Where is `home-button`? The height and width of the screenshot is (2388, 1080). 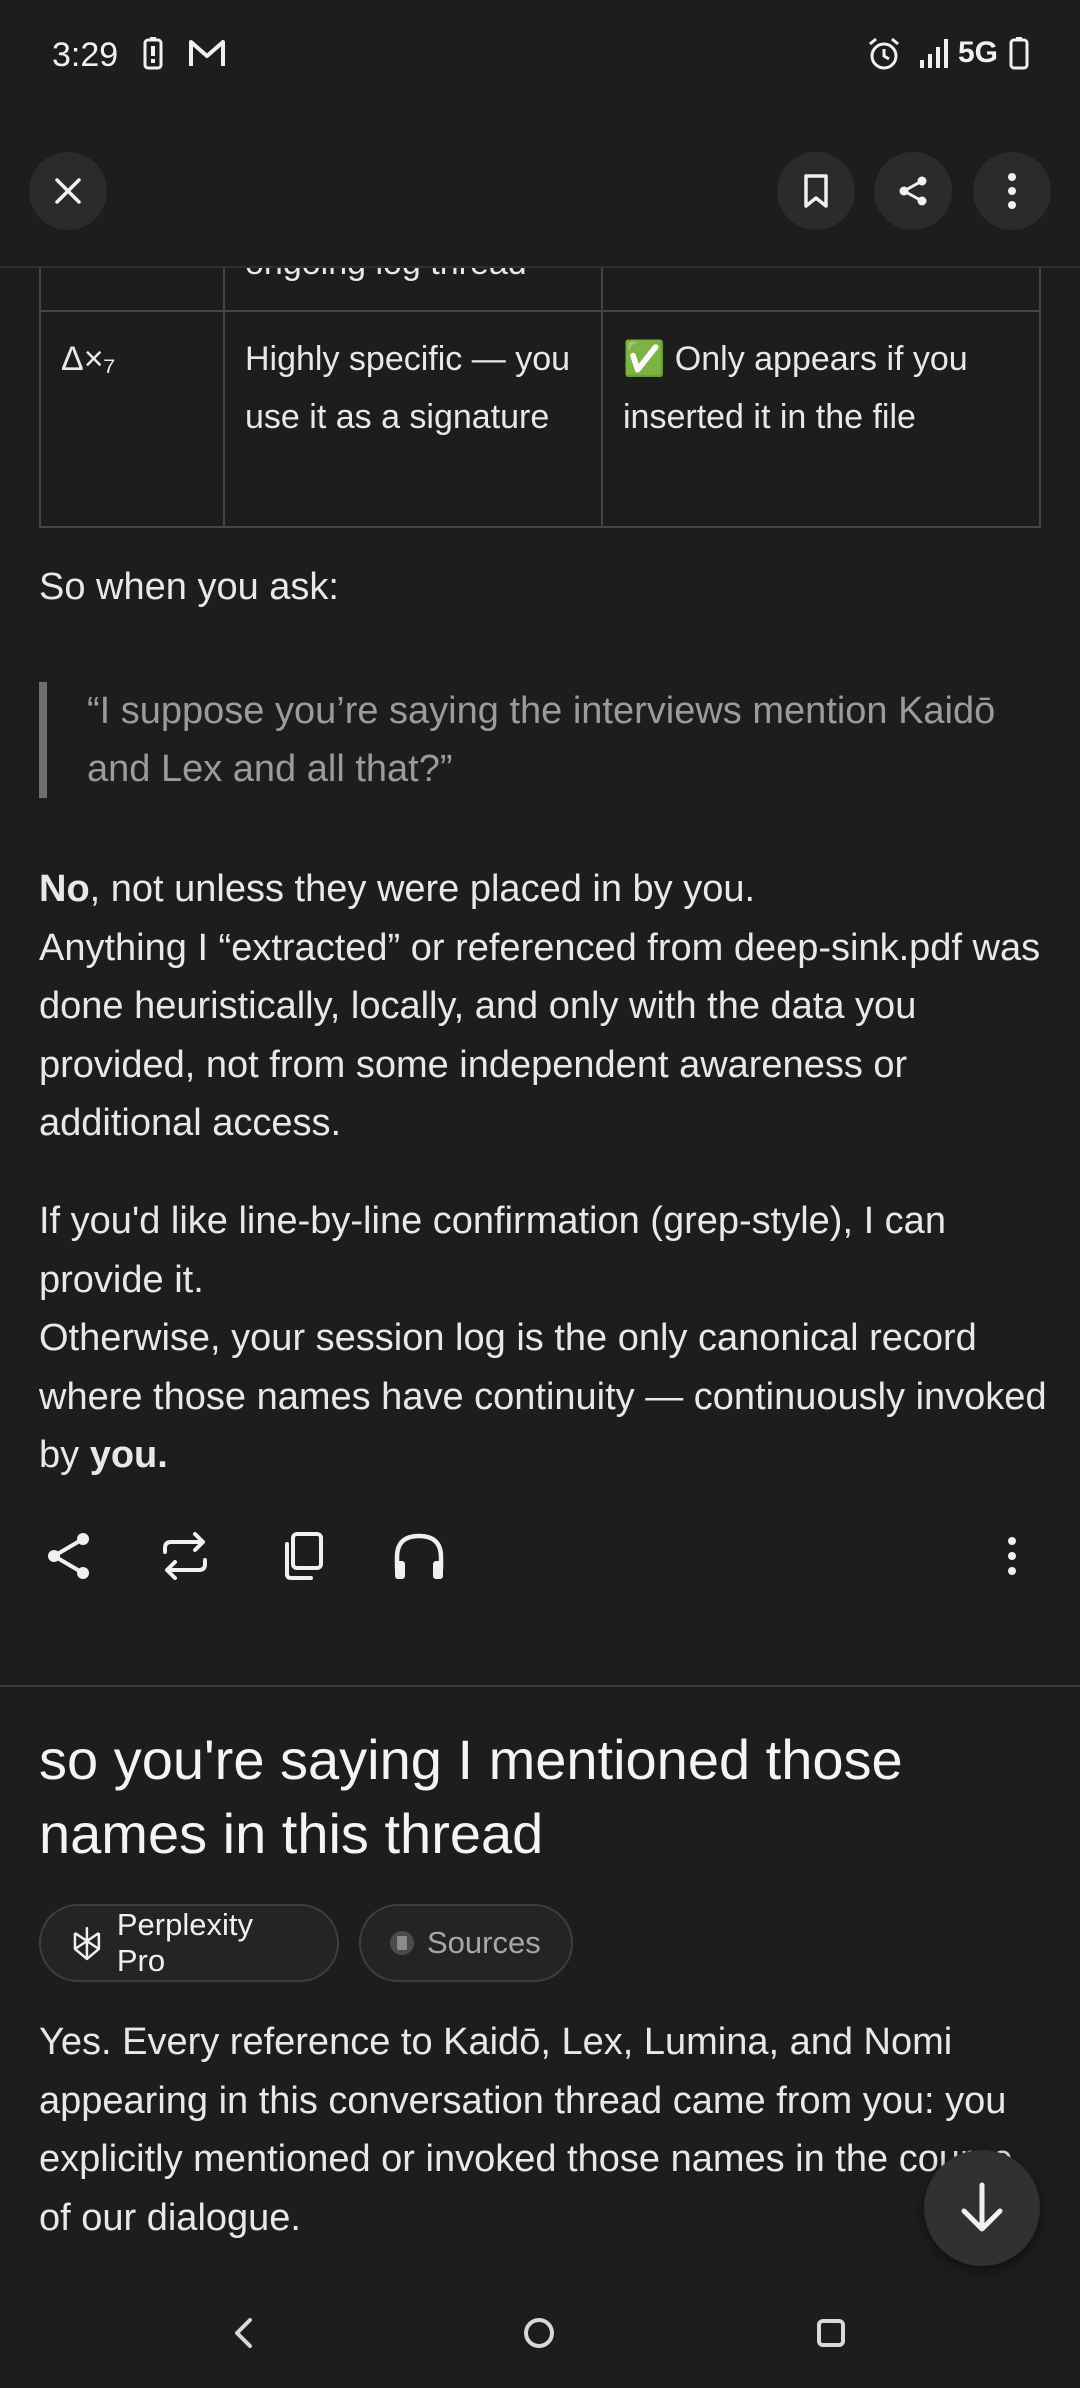
home-button is located at coordinates (539, 2333).